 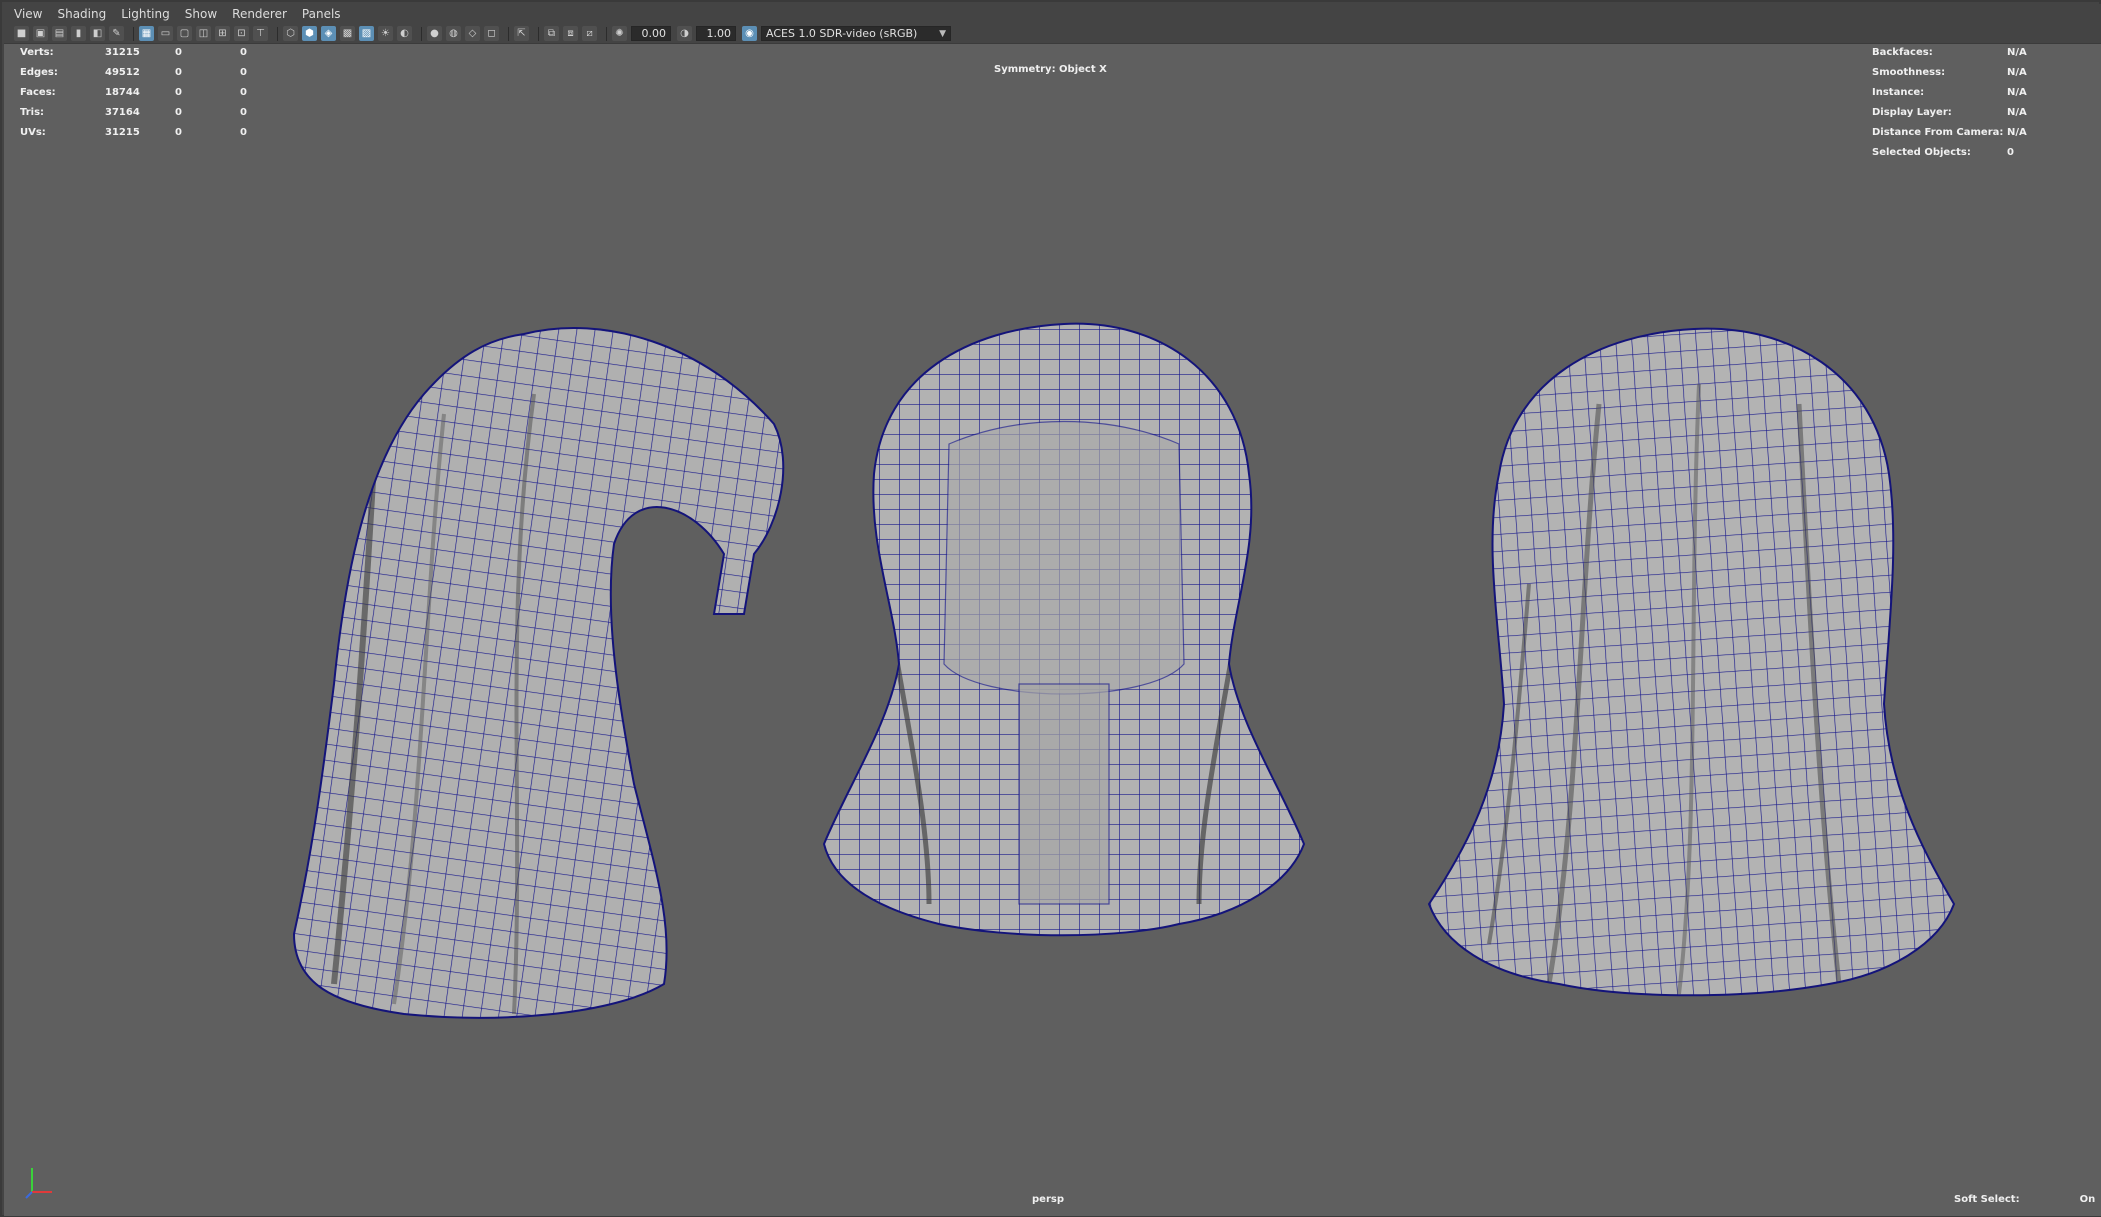 What do you see at coordinates (551, 33) in the screenshot?
I see `xray-joints-icon: ⧉` at bounding box center [551, 33].